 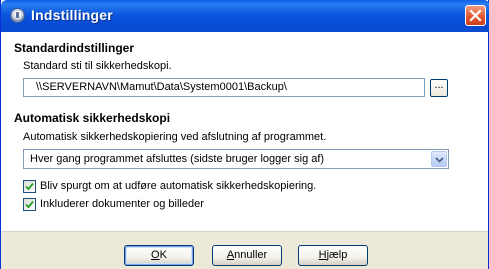 I want to click on close-icon, so click(x=475, y=15).